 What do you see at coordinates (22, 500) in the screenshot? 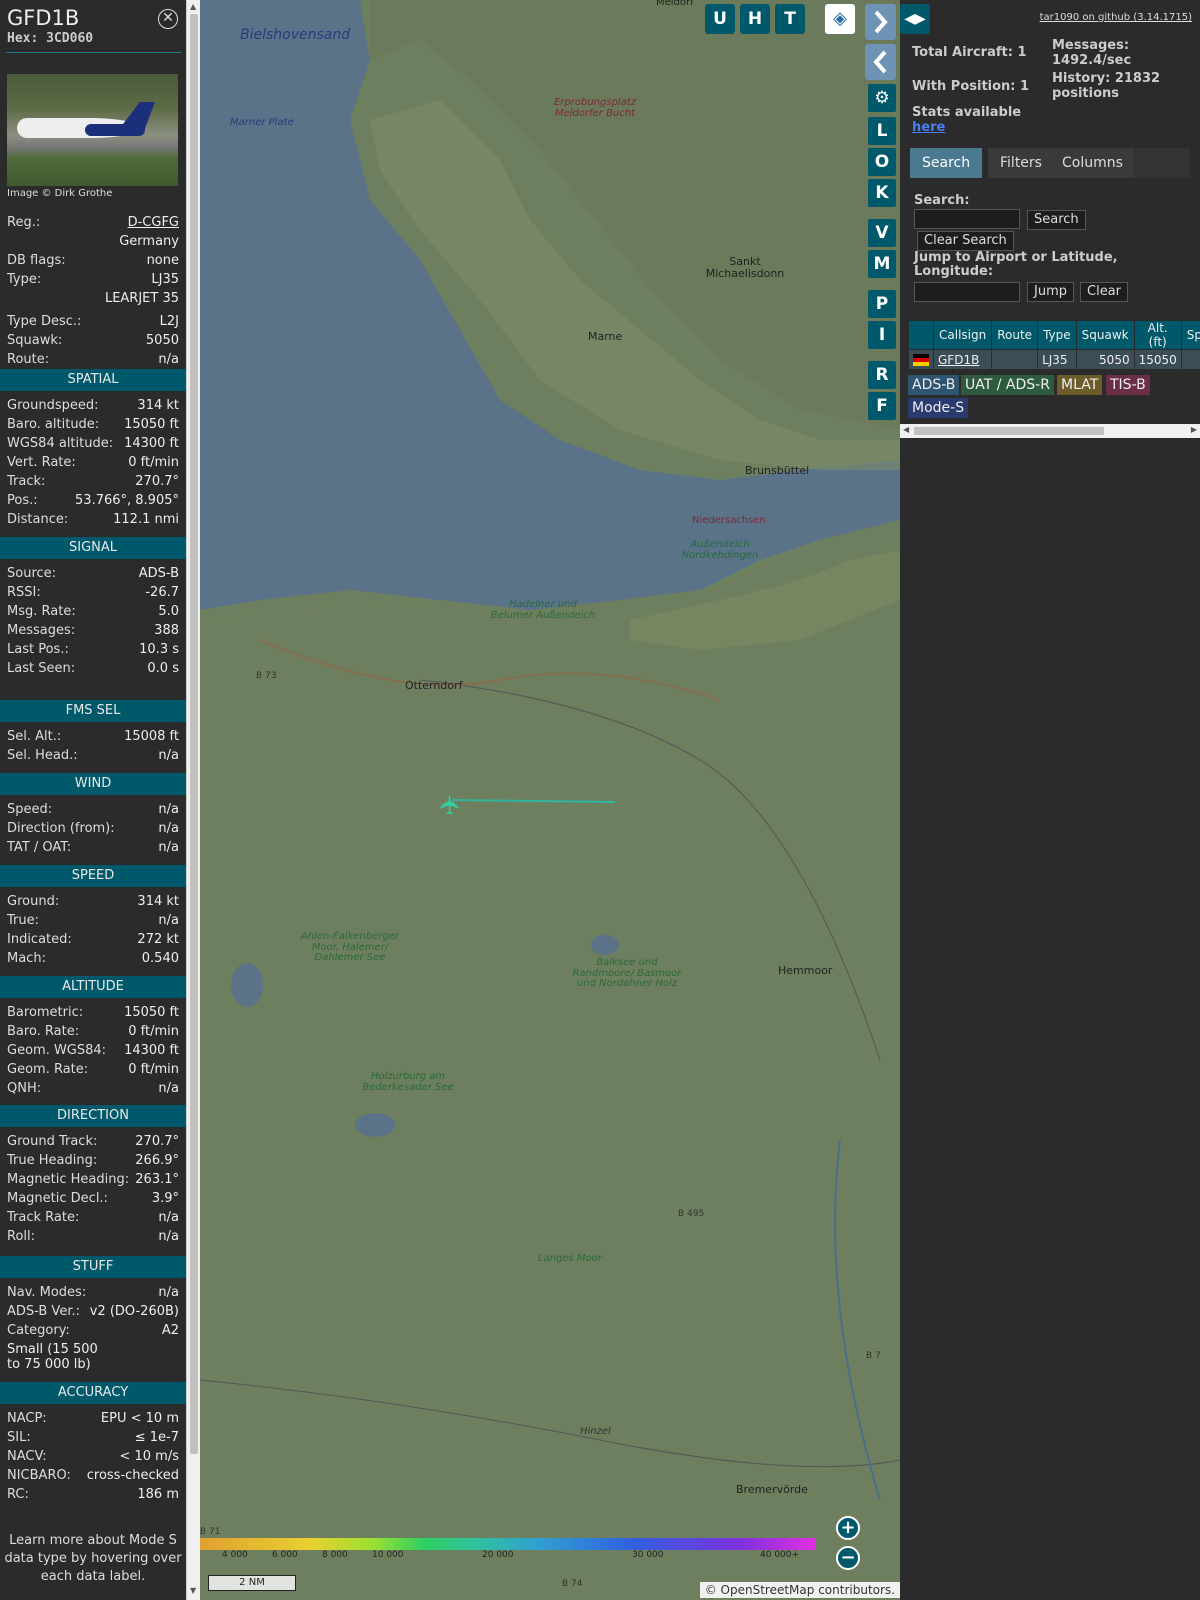
I see `data-label: Pos.:` at bounding box center [22, 500].